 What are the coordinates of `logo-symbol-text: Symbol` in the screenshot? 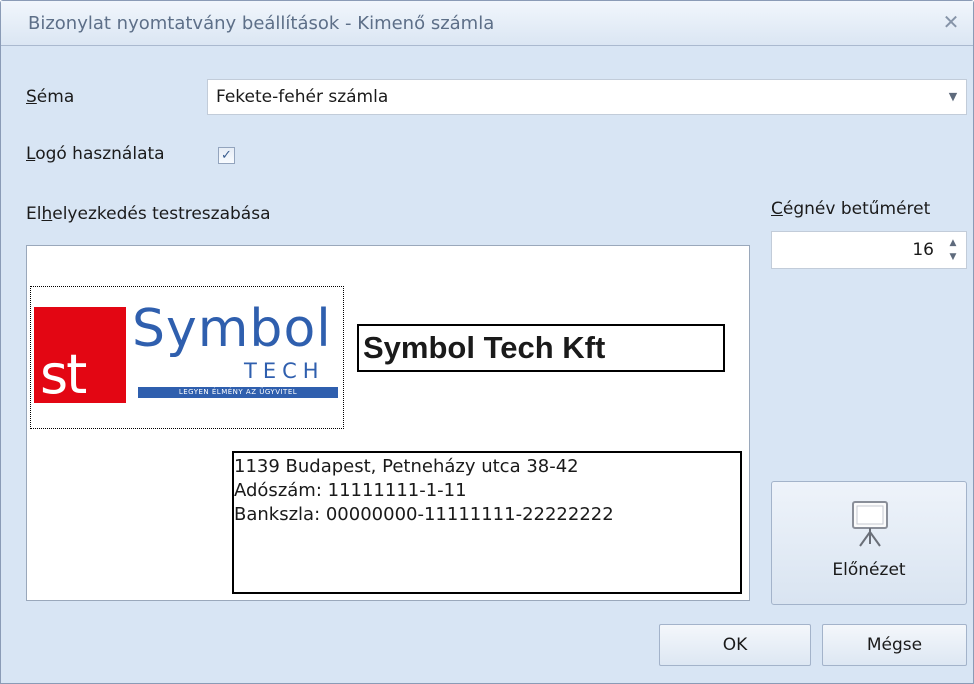 It's located at (232, 329).